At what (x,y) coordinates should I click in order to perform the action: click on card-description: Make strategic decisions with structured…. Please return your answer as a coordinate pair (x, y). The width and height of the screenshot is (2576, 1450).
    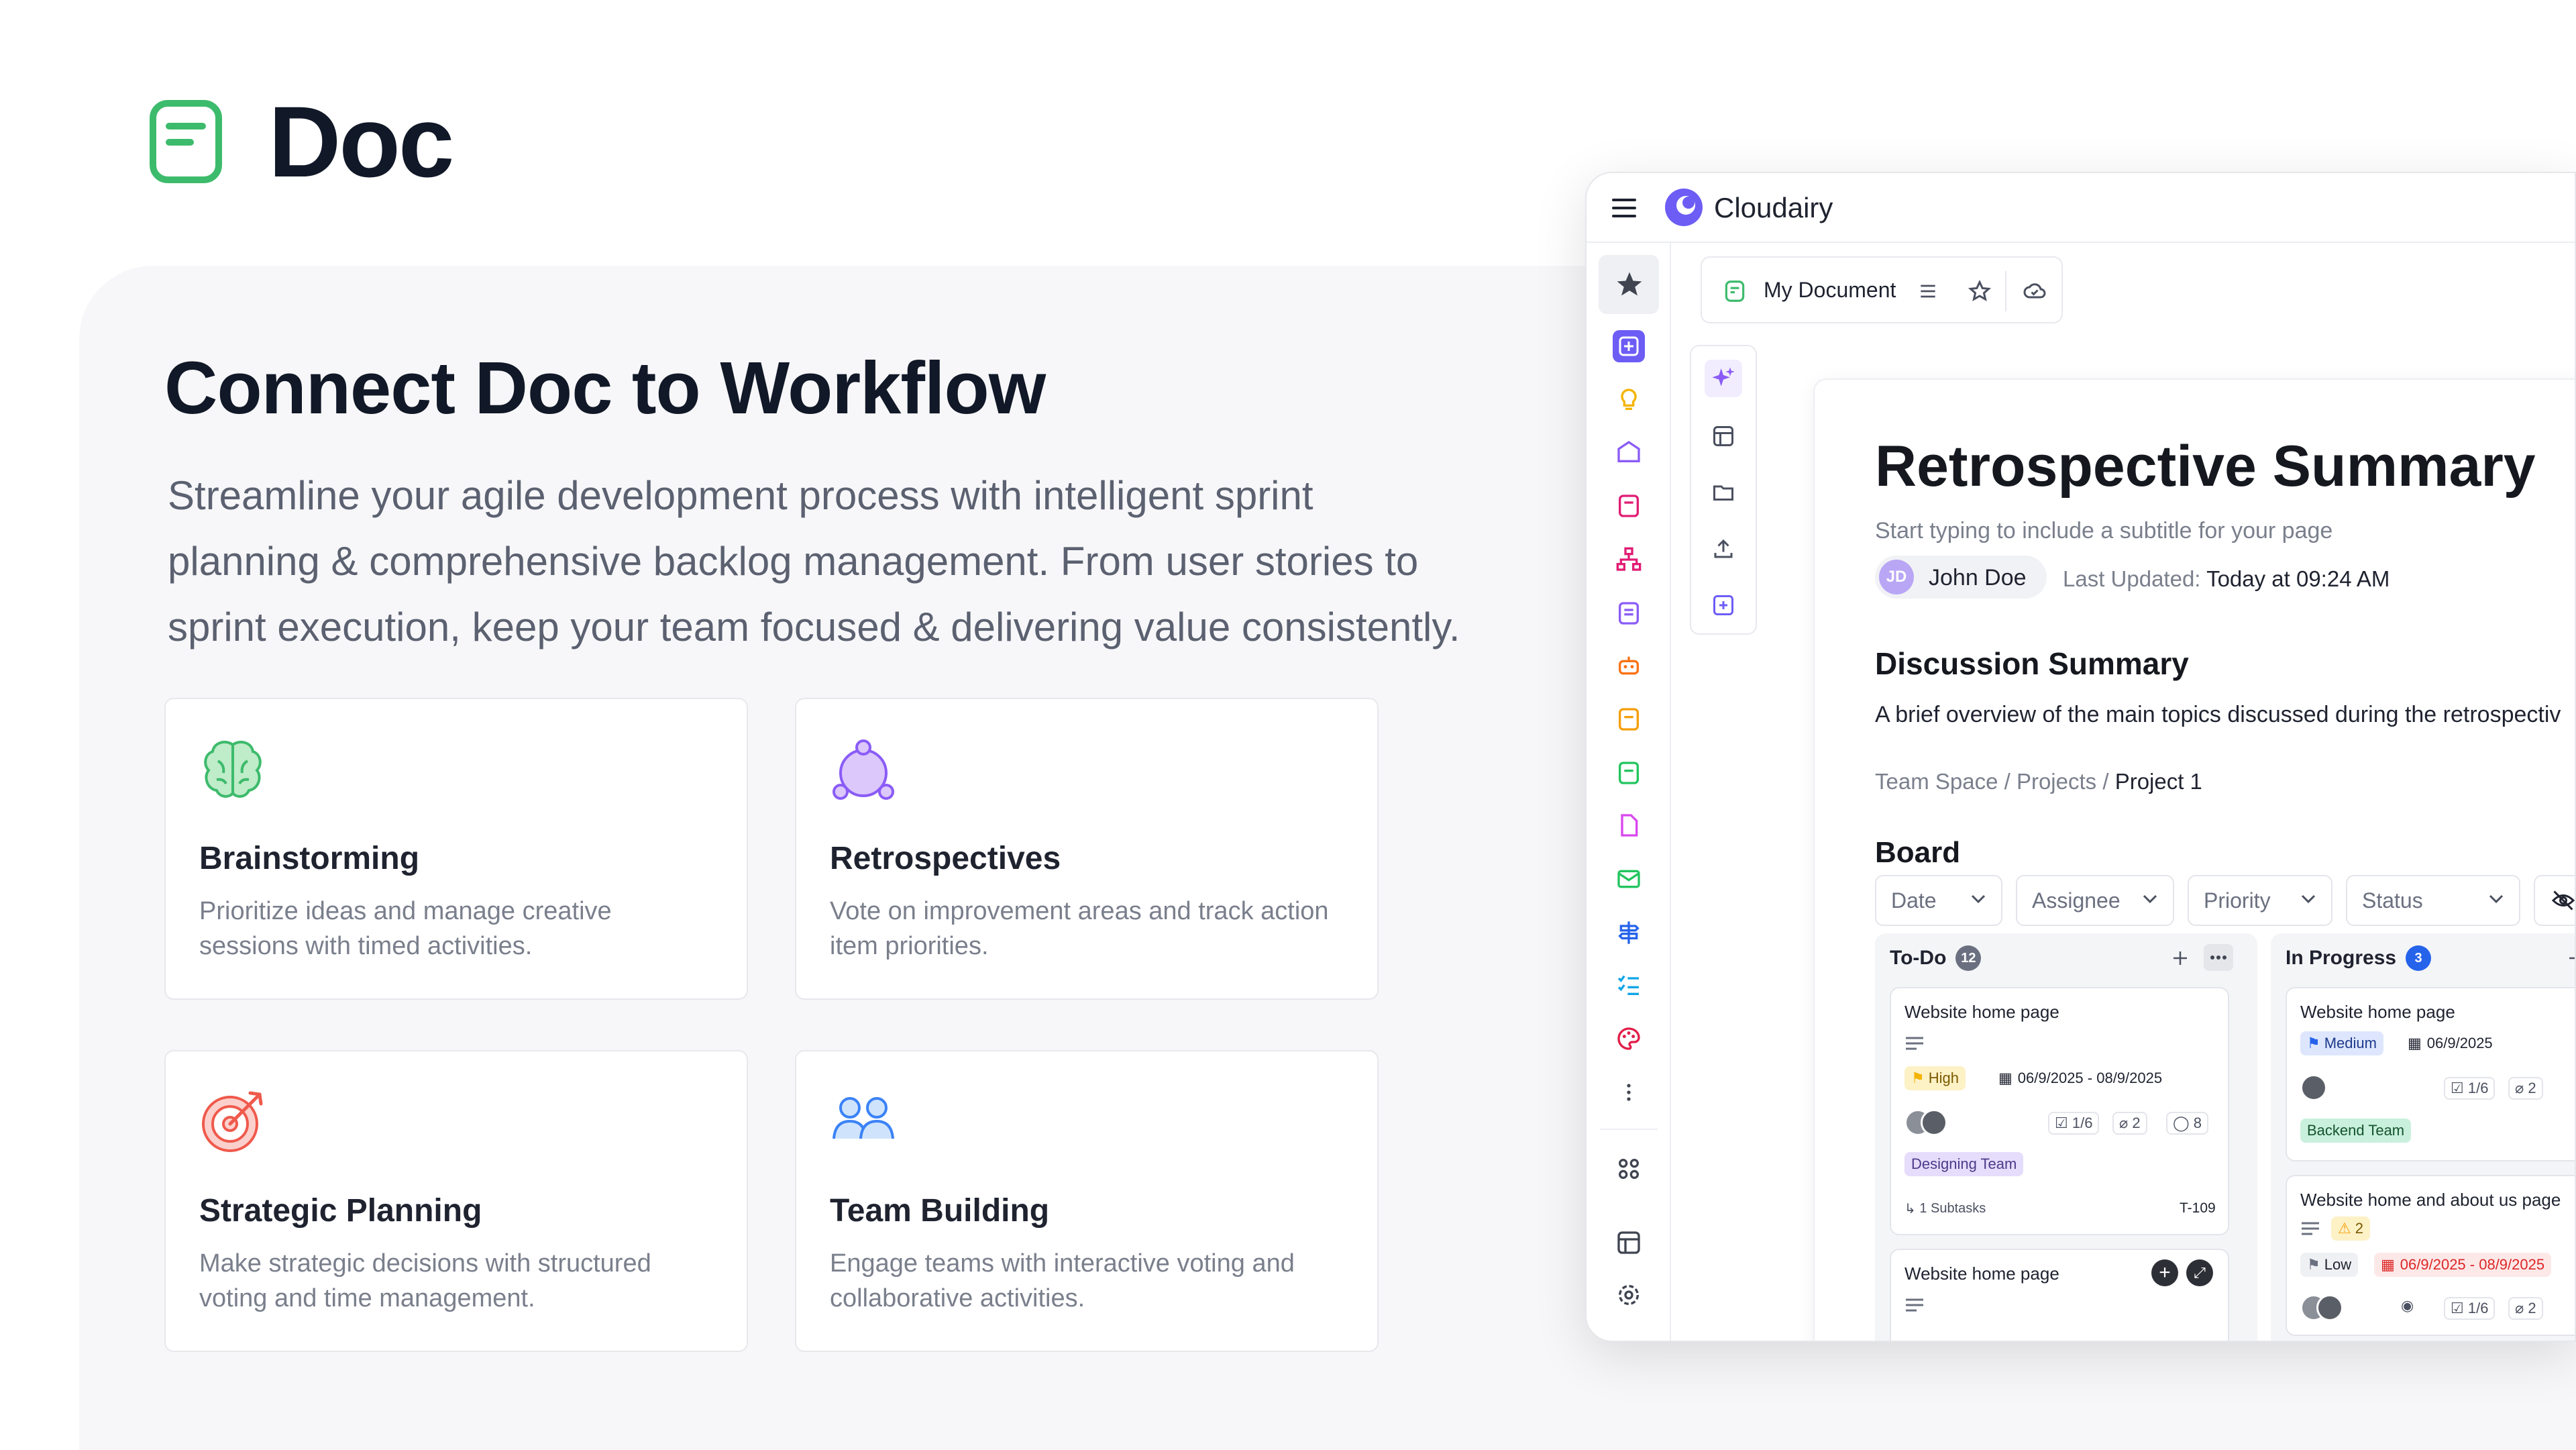
    Looking at the image, I should click on (425, 1280).